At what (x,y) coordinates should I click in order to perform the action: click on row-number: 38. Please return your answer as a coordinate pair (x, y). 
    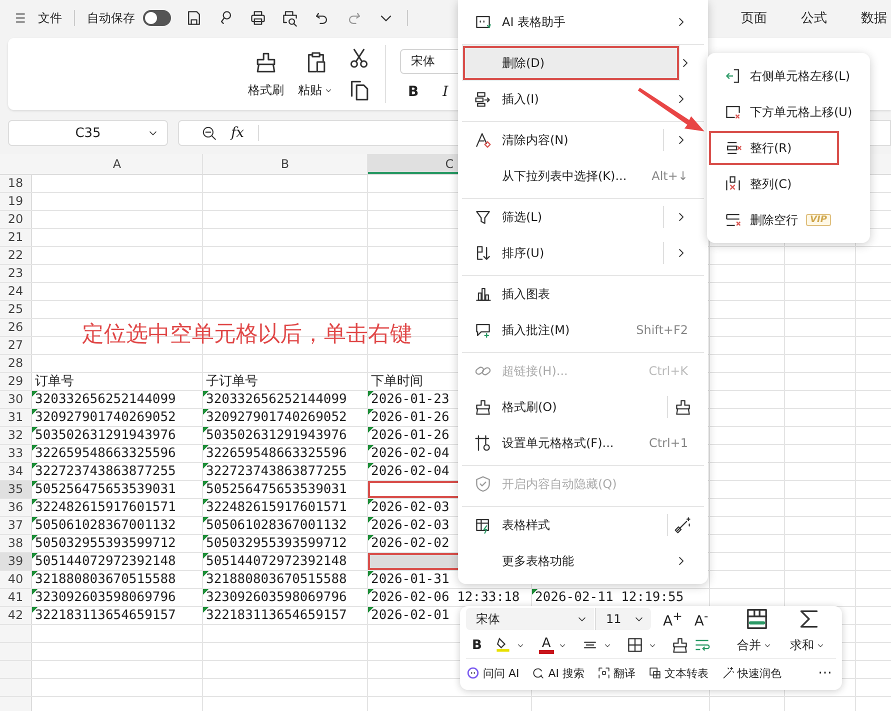
    Looking at the image, I should click on (16, 543).